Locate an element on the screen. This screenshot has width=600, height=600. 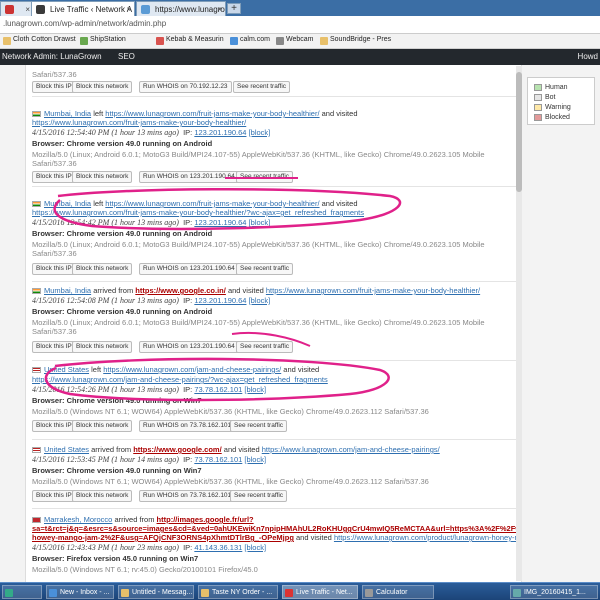
network-admin-menu: Network Admin: LunaGrown is located at coordinates (52, 56).